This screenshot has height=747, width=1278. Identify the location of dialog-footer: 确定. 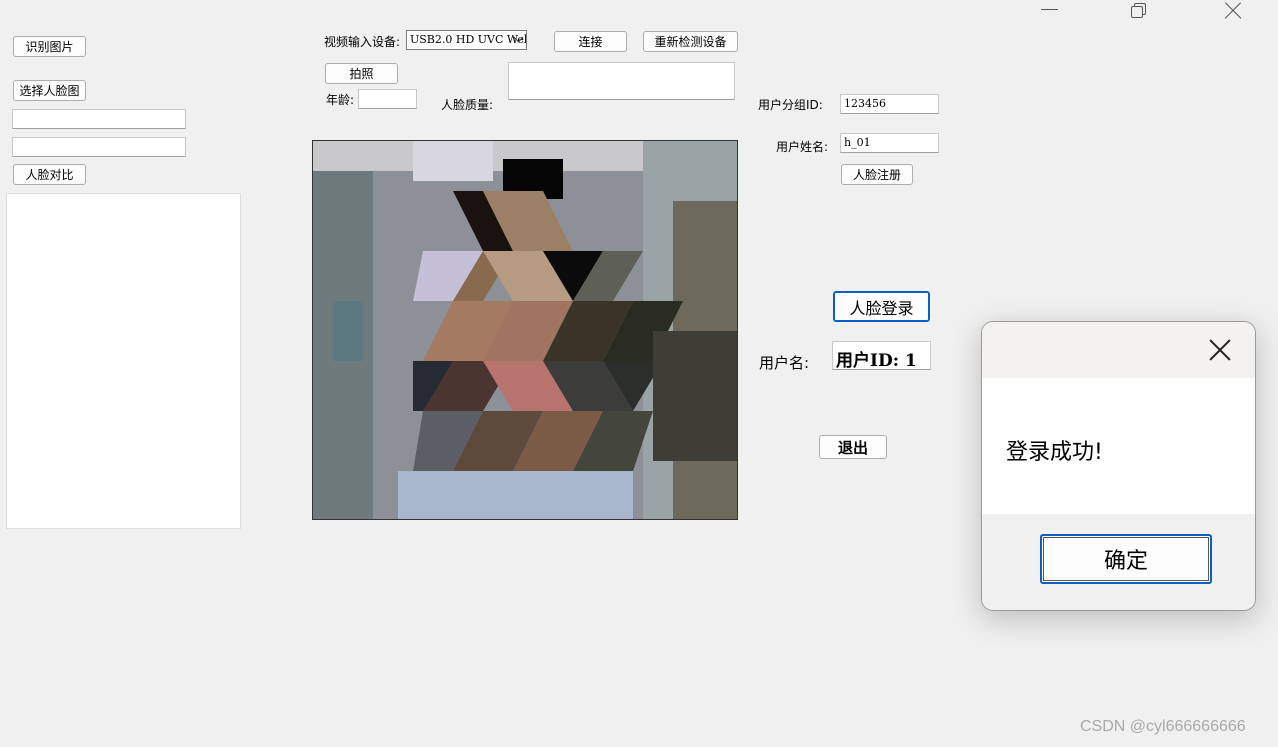
(1118, 562).